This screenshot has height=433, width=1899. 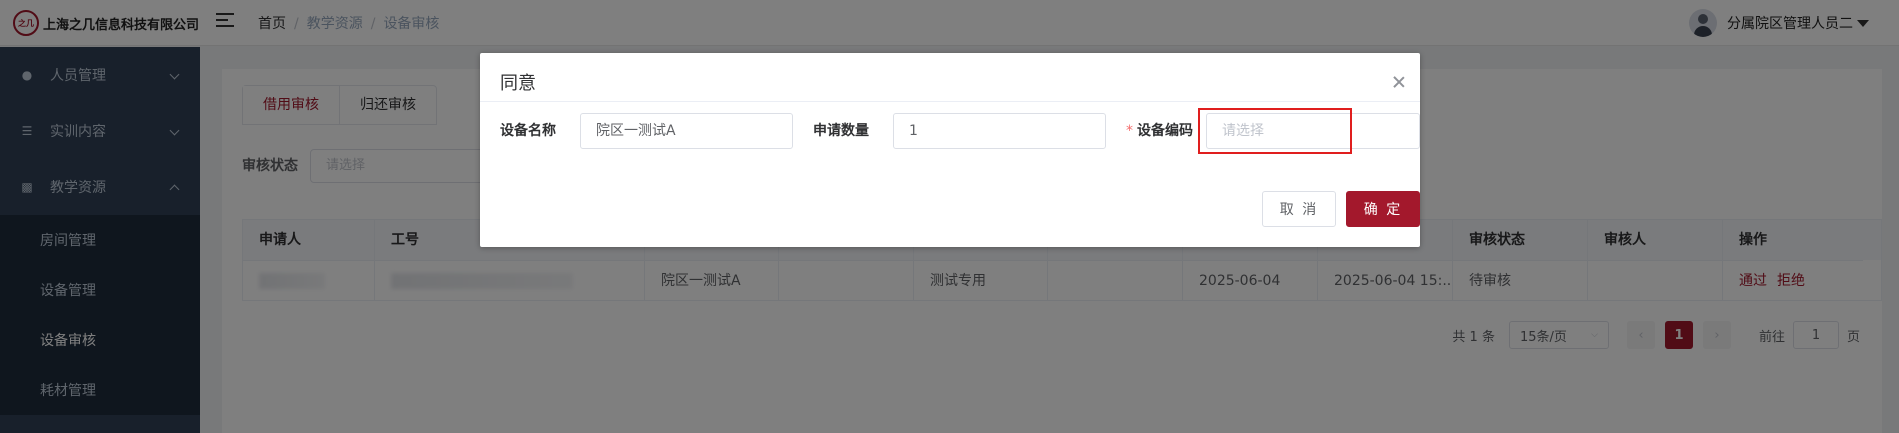 What do you see at coordinates (999, 131) in the screenshot?
I see `quantity-input: 1` at bounding box center [999, 131].